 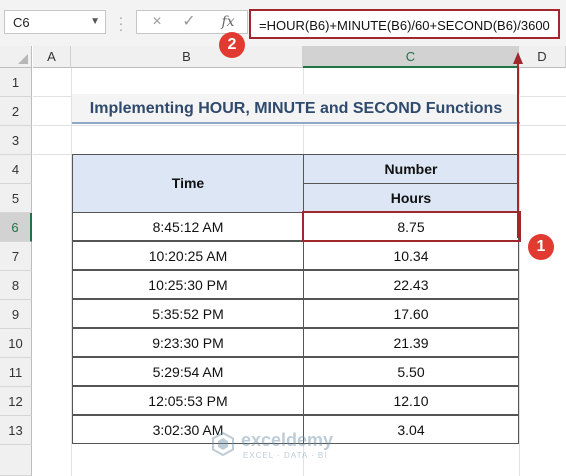 What do you see at coordinates (16, 169) in the screenshot?
I see `row-header: 4` at bounding box center [16, 169].